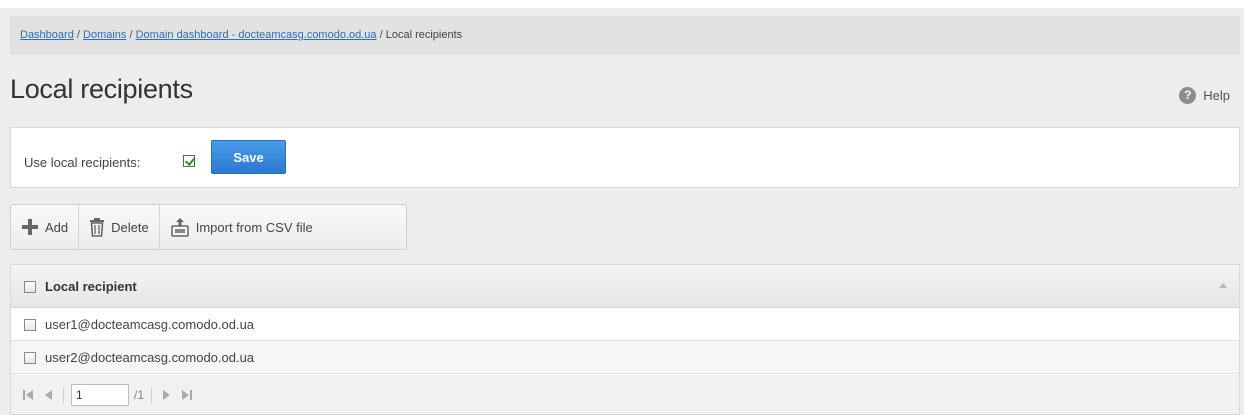 The width and height of the screenshot is (1244, 415). Describe the element at coordinates (625, 324) in the screenshot. I see `table-row: user1@docteamcasg.comodo.od.ua` at that location.